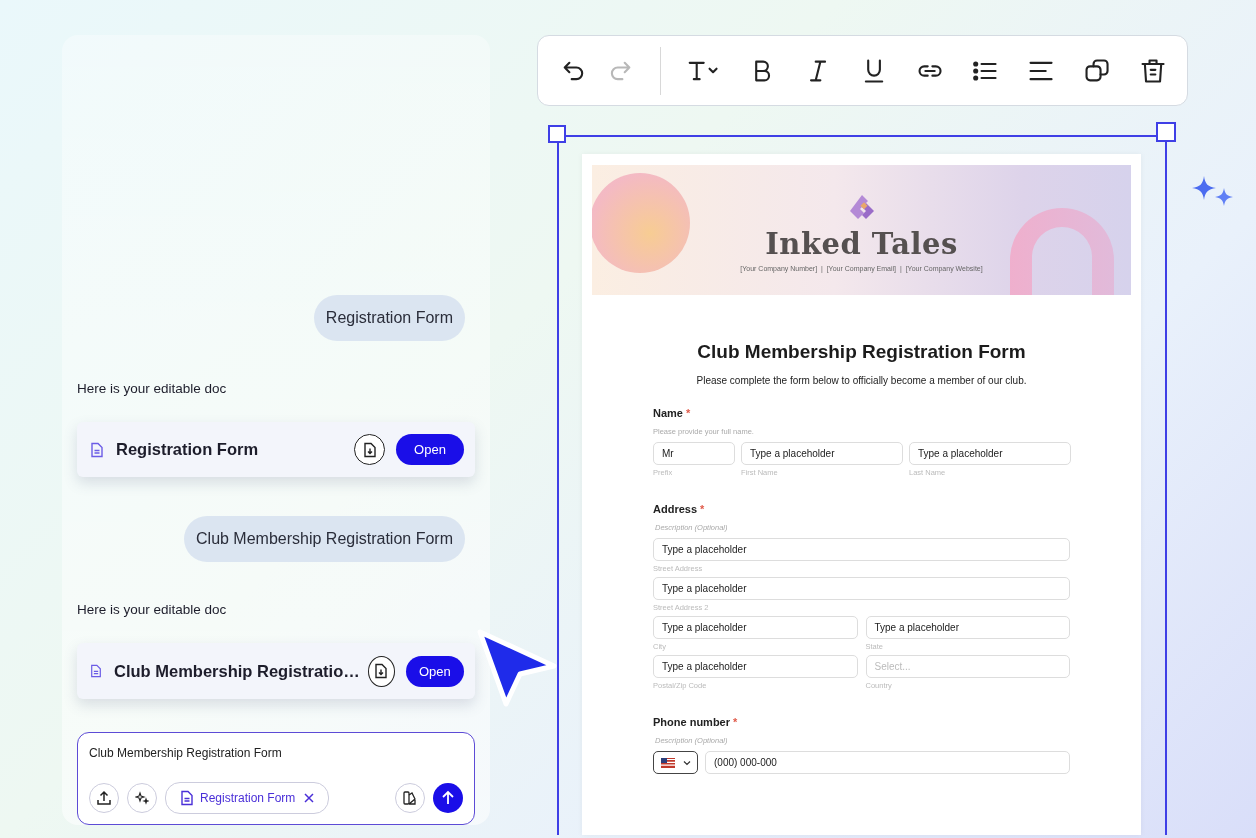 This screenshot has width=1256, height=838. Describe the element at coordinates (324, 539) in the screenshot. I see `user-message: Club Membership Registration Form` at that location.